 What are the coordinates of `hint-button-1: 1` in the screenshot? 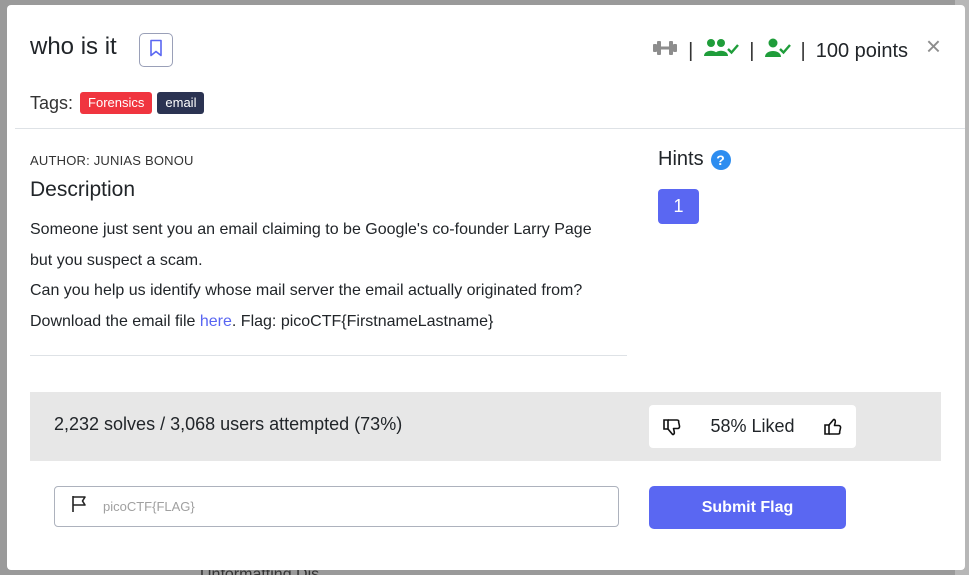 It's located at (678, 206).